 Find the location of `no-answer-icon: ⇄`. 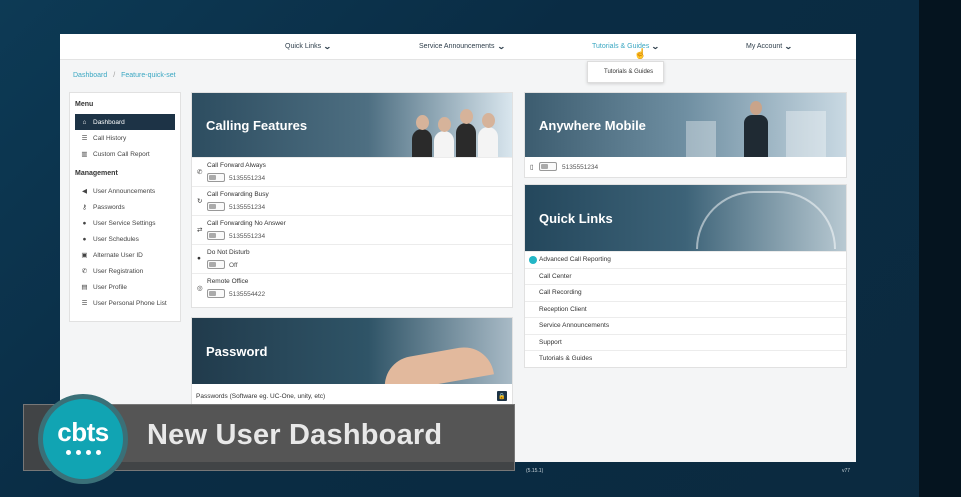

no-answer-icon: ⇄ is located at coordinates (200, 230).